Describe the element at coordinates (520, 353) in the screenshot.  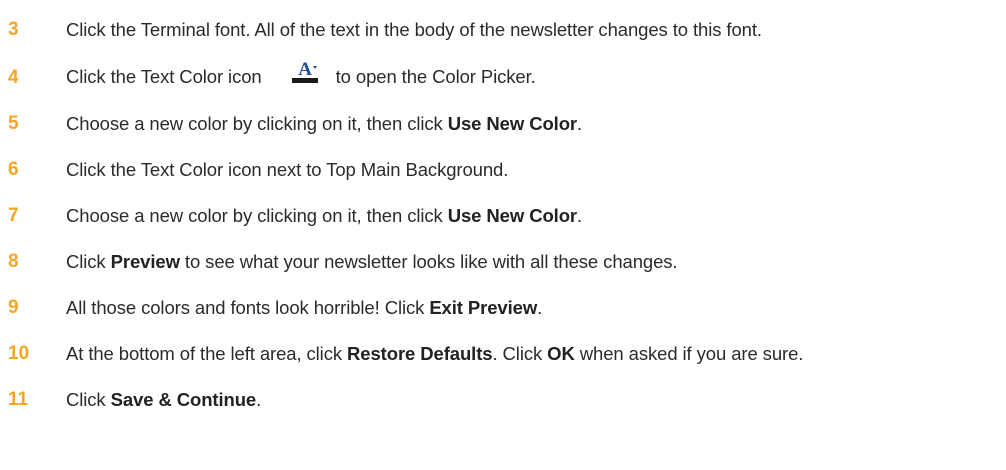
I see `step-text-middle: . Click` at that location.